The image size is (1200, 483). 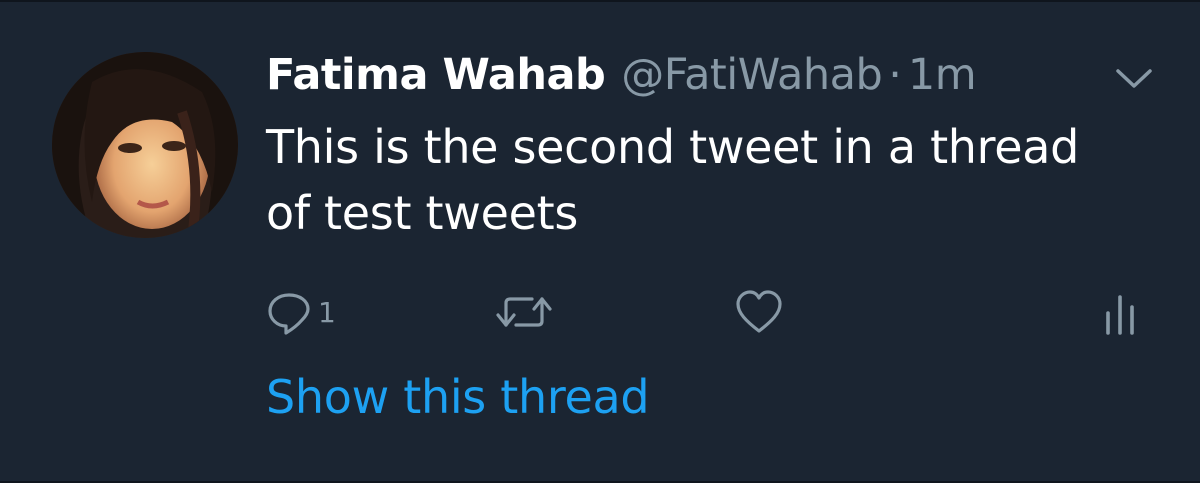 What do you see at coordinates (289, 314) in the screenshot?
I see `reply-icon` at bounding box center [289, 314].